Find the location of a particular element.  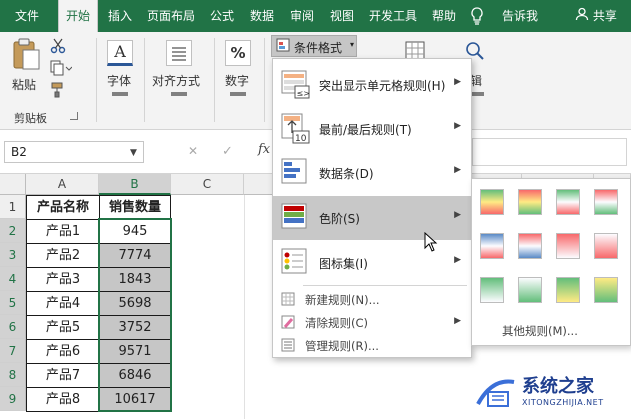

table-cell: 3752 is located at coordinates (135, 328).